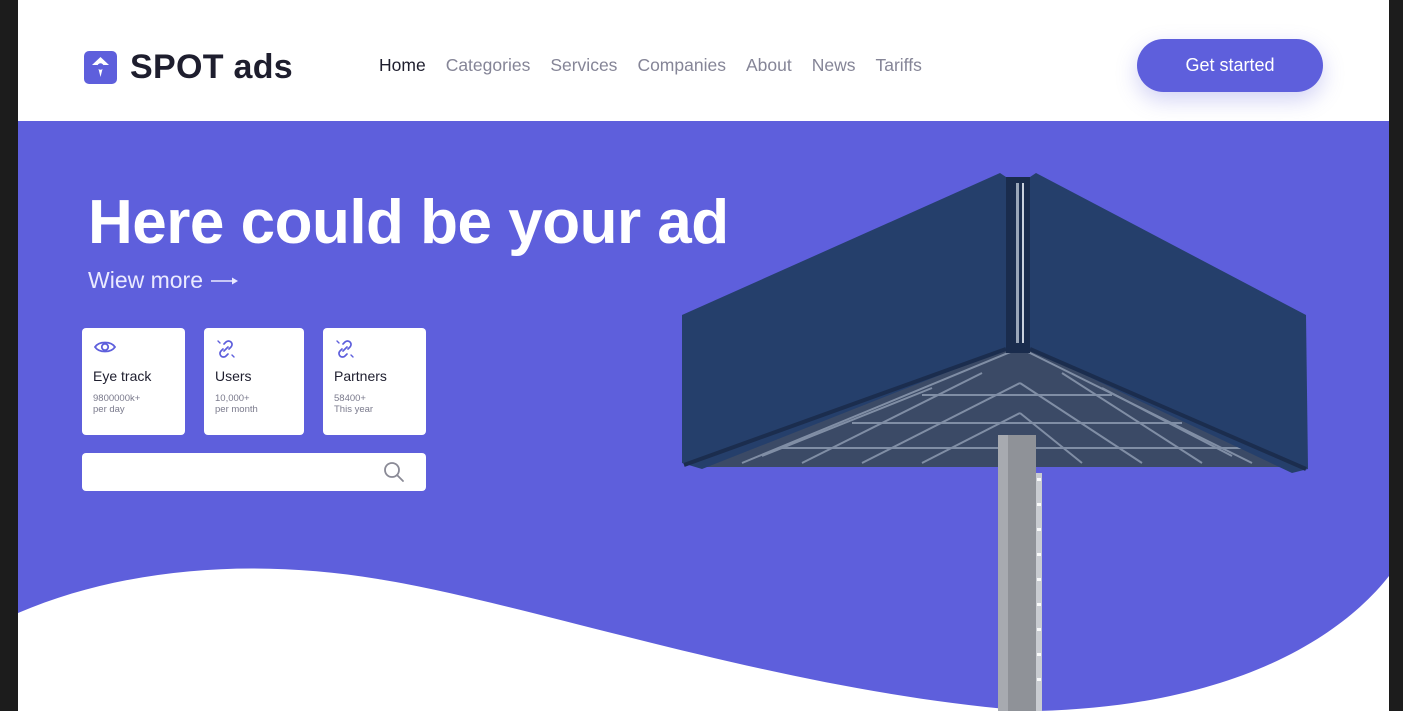  Describe the element at coordinates (146, 280) in the screenshot. I see `view-more-label: Wiew more` at that location.